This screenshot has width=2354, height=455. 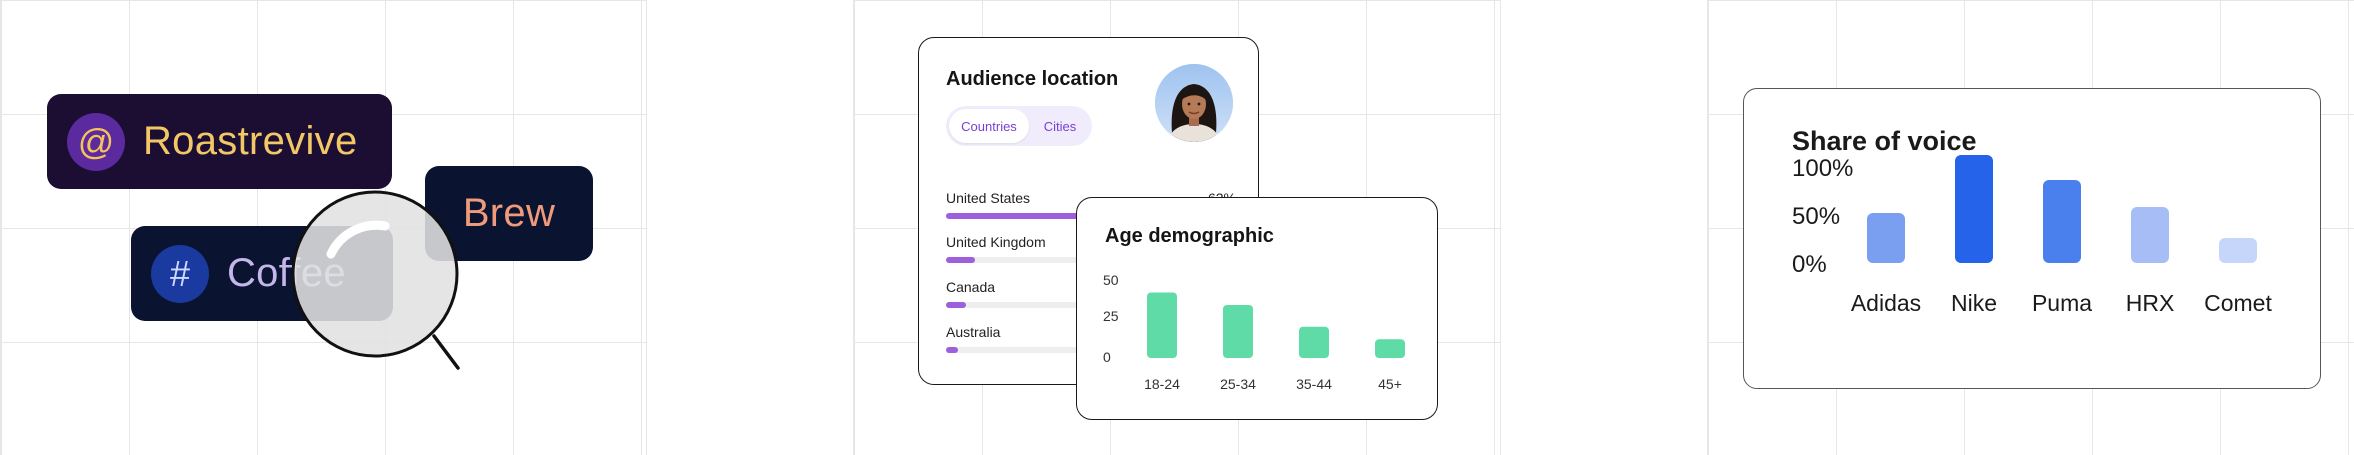 What do you see at coordinates (375, 280) in the screenshot?
I see `magnifier-icon` at bounding box center [375, 280].